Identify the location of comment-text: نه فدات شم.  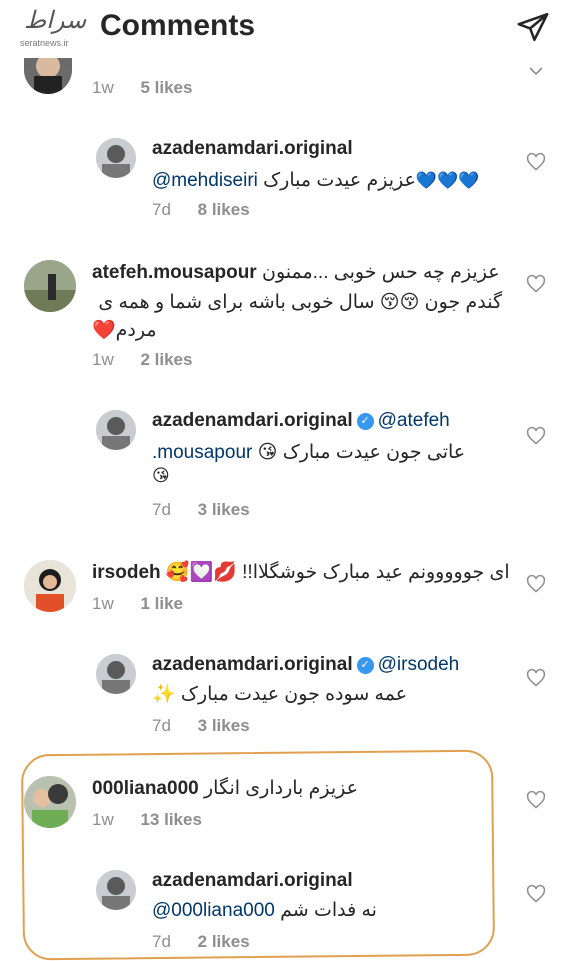
(328, 910).